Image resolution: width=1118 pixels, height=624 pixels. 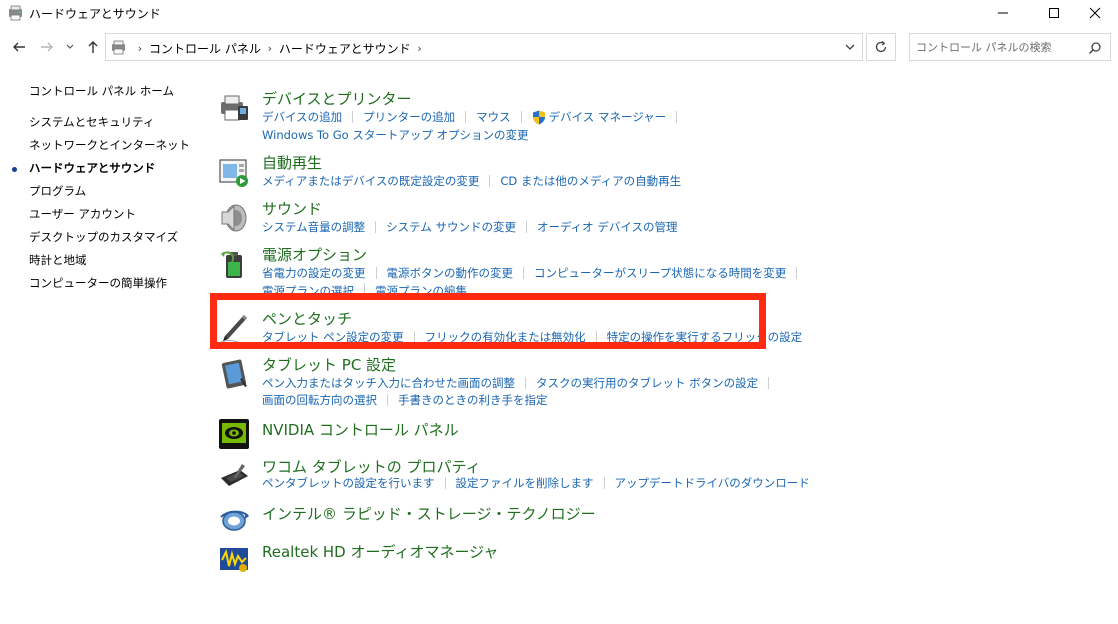 I want to click on minimize-icon, so click(x=1003, y=13).